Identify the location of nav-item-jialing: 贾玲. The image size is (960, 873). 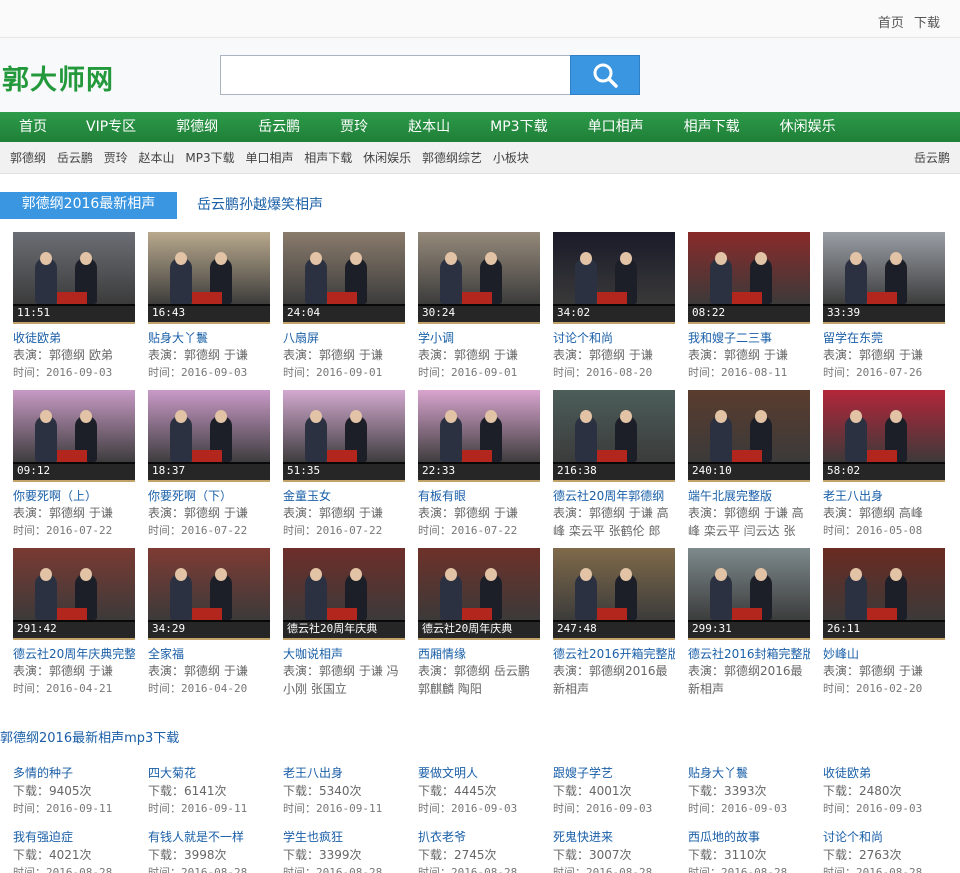
(354, 127).